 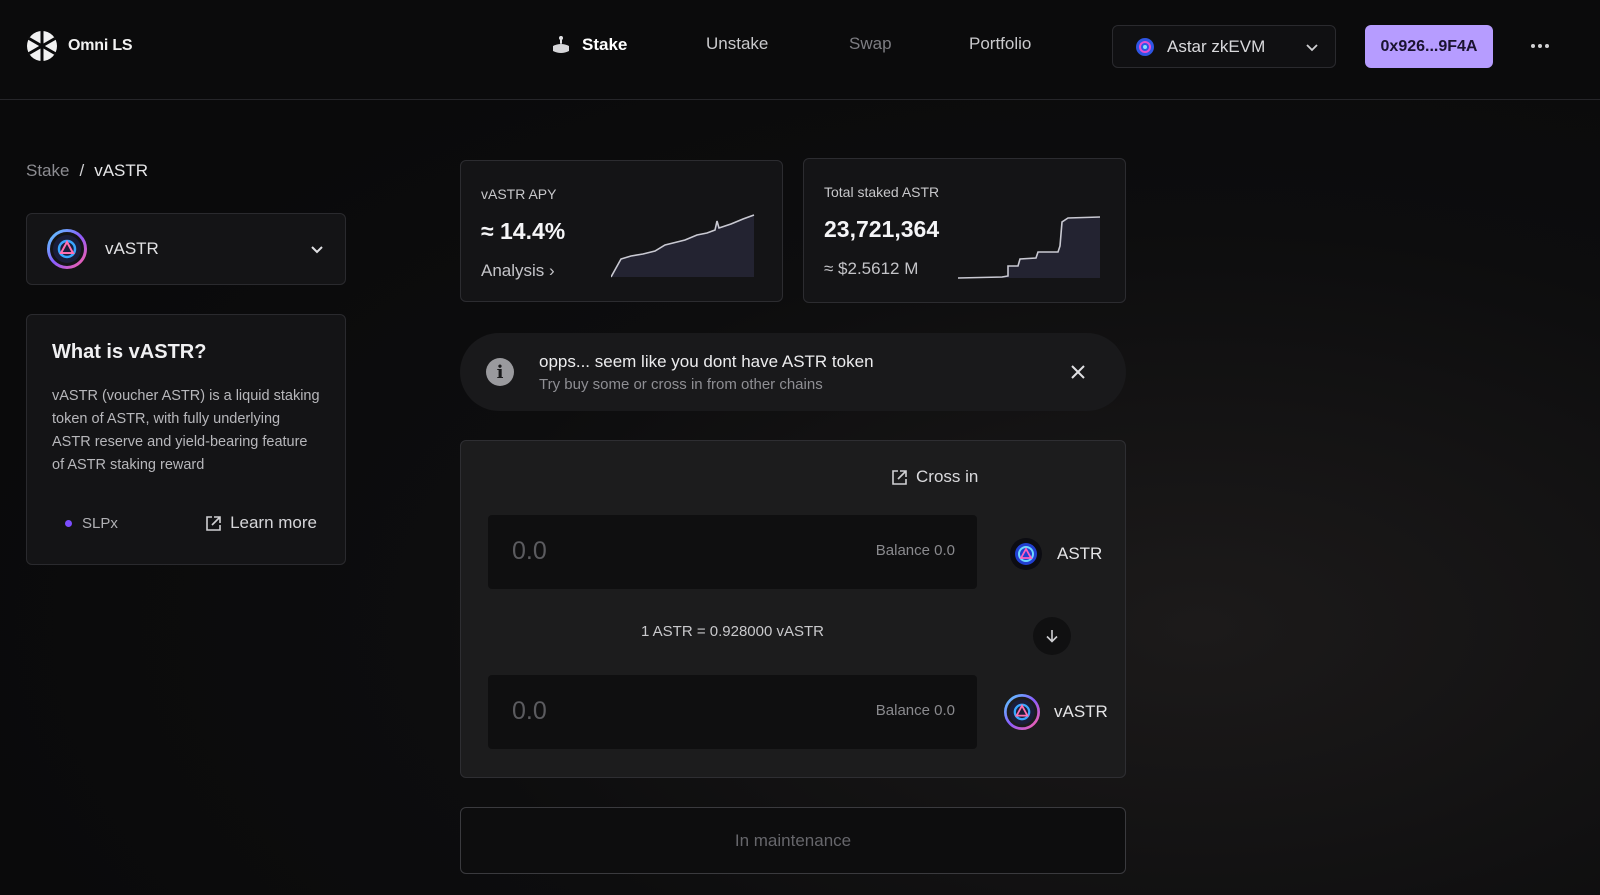 I want to click on info-icon: i, so click(x=500, y=372).